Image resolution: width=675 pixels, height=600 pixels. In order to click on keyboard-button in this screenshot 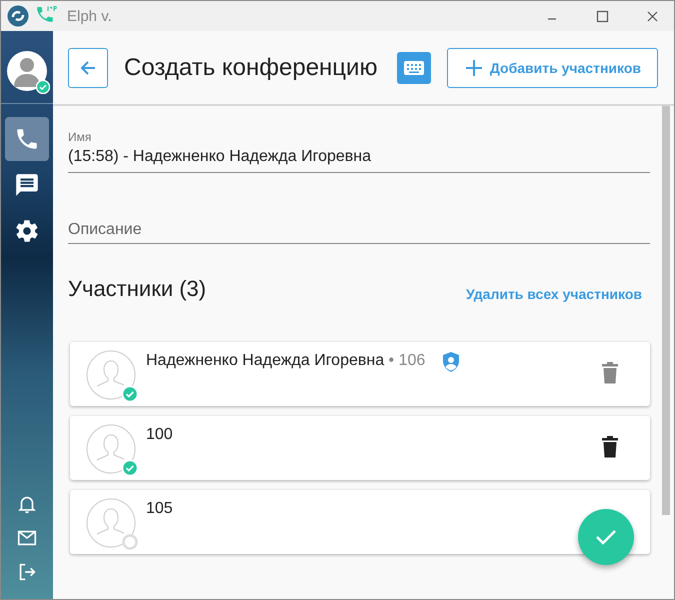, I will do `click(413, 68)`.